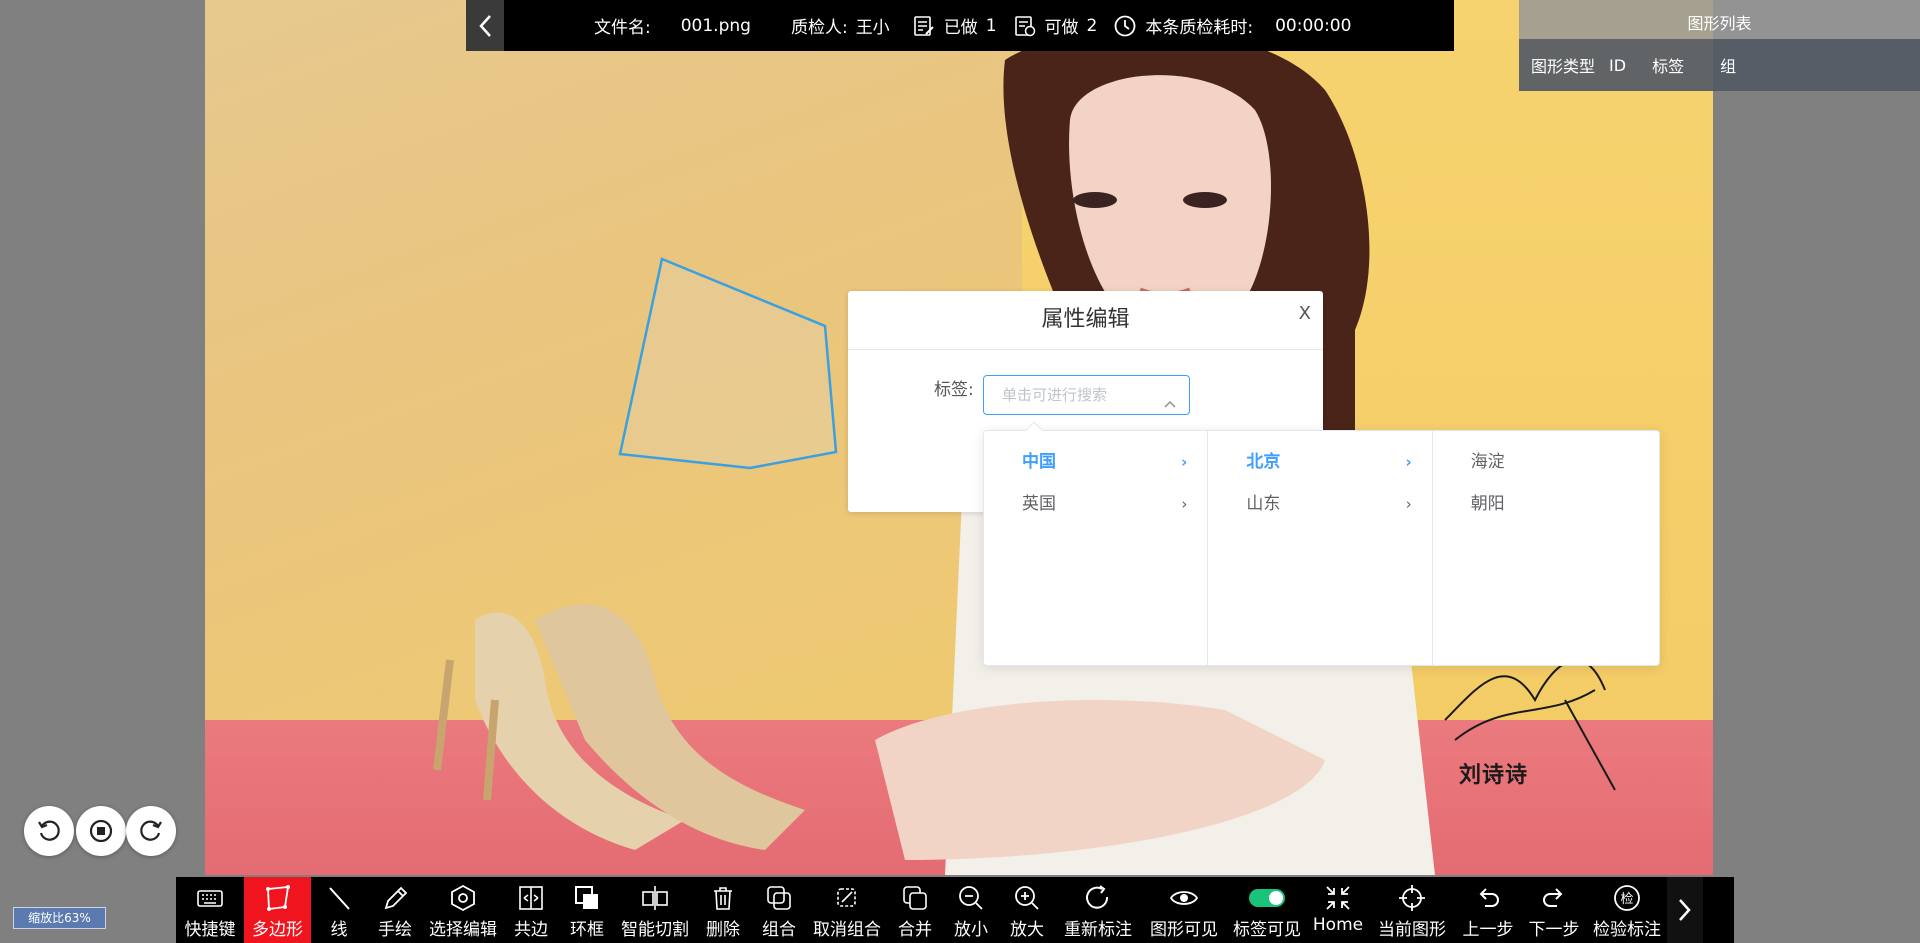 The height and width of the screenshot is (943, 1920). I want to click on tool-merge: 合并, so click(915, 910).